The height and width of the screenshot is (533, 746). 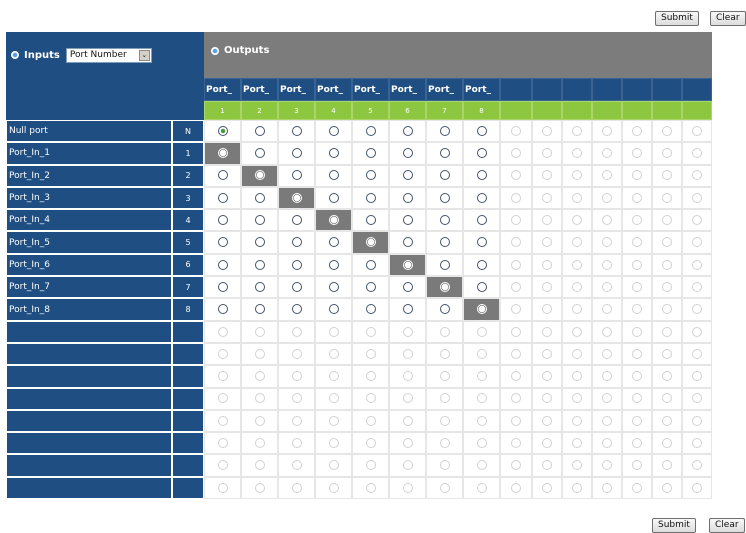 What do you see at coordinates (677, 18) in the screenshot?
I see `submit-button-top: Submit` at bounding box center [677, 18].